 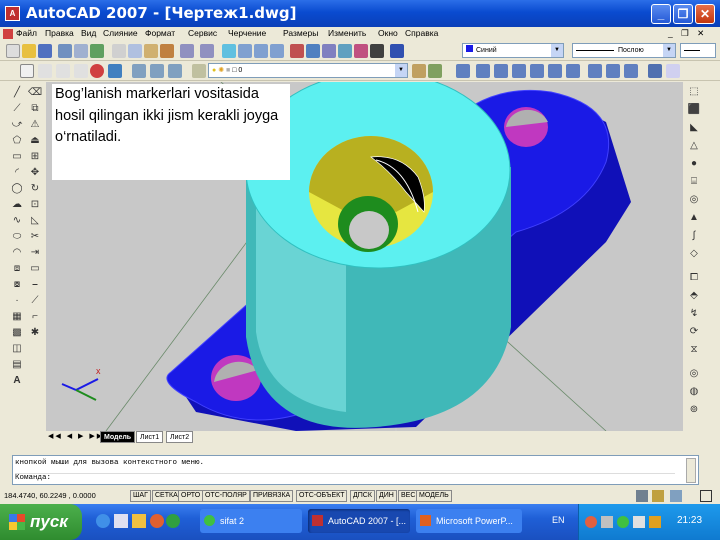 I want to click on line-icon: ╱, so click(x=17, y=93).